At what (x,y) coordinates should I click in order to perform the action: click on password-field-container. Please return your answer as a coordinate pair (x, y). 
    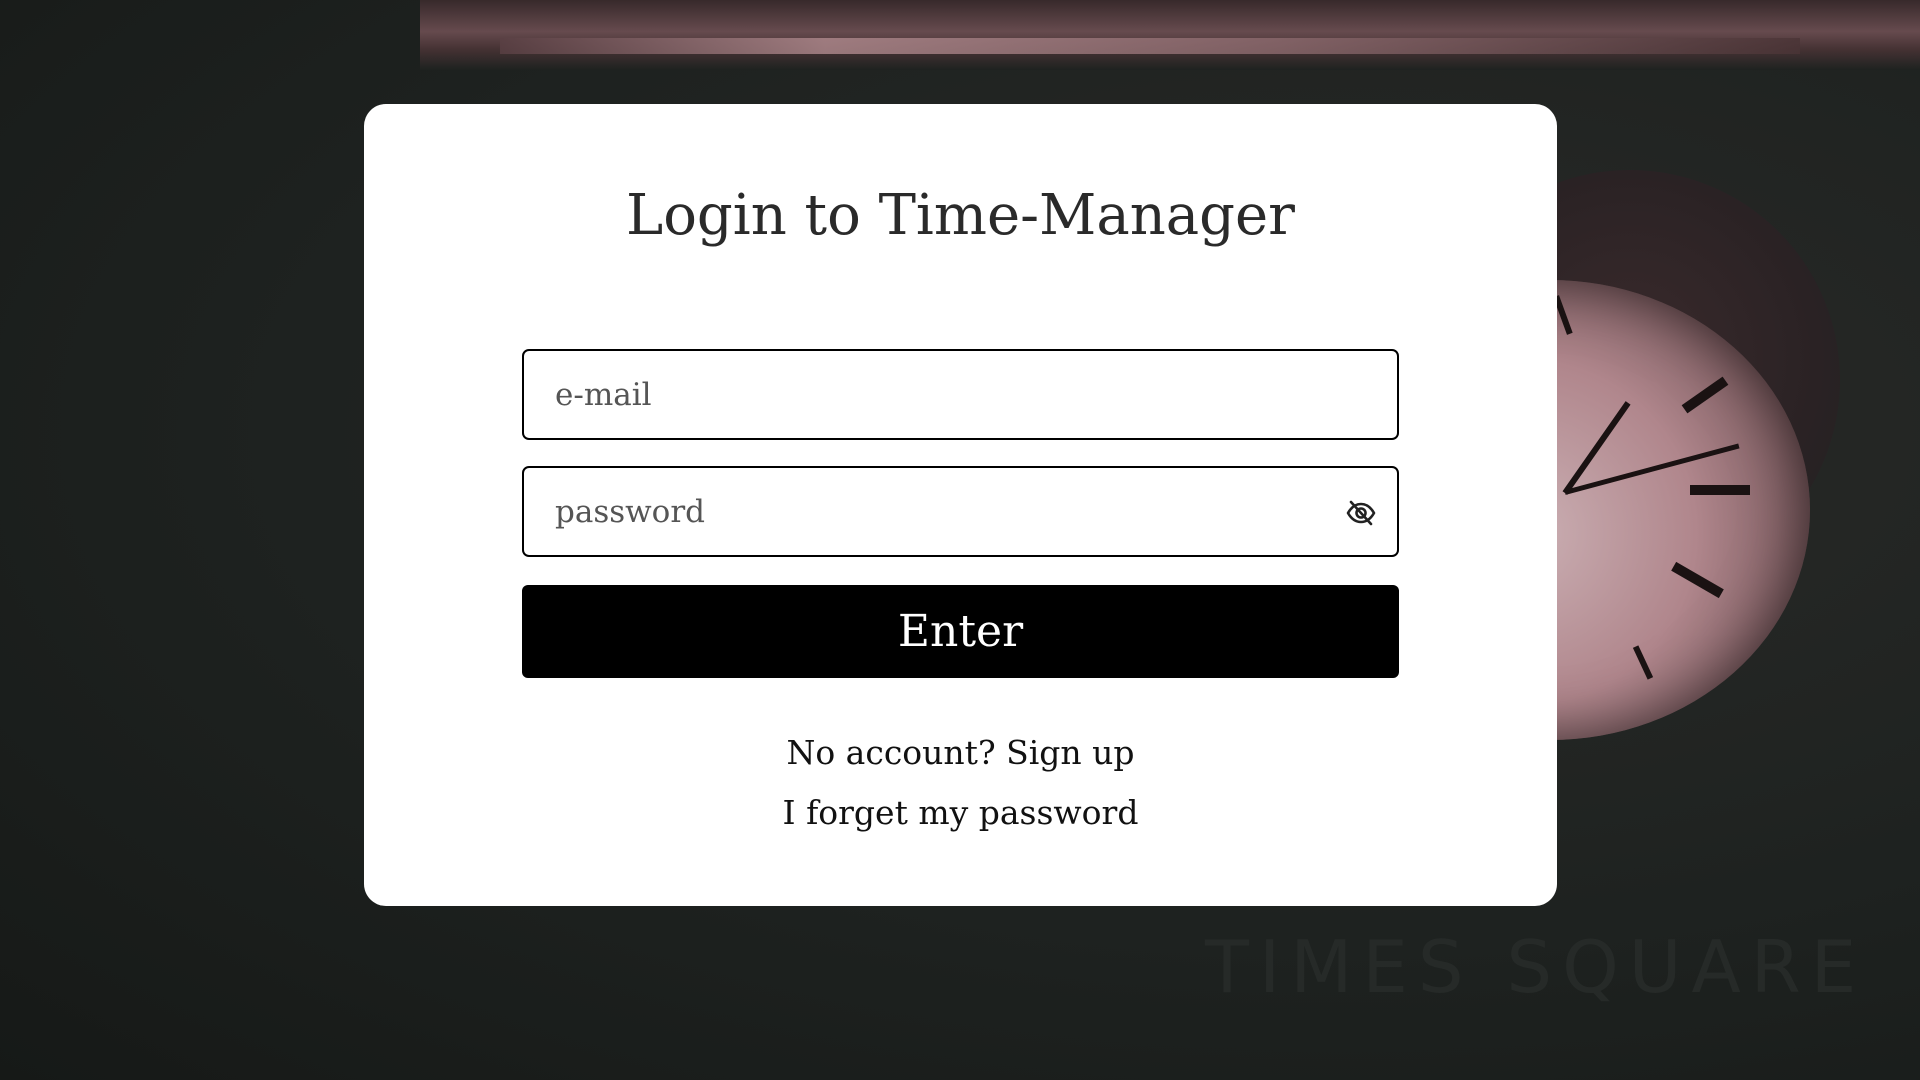
    Looking at the image, I should click on (960, 511).